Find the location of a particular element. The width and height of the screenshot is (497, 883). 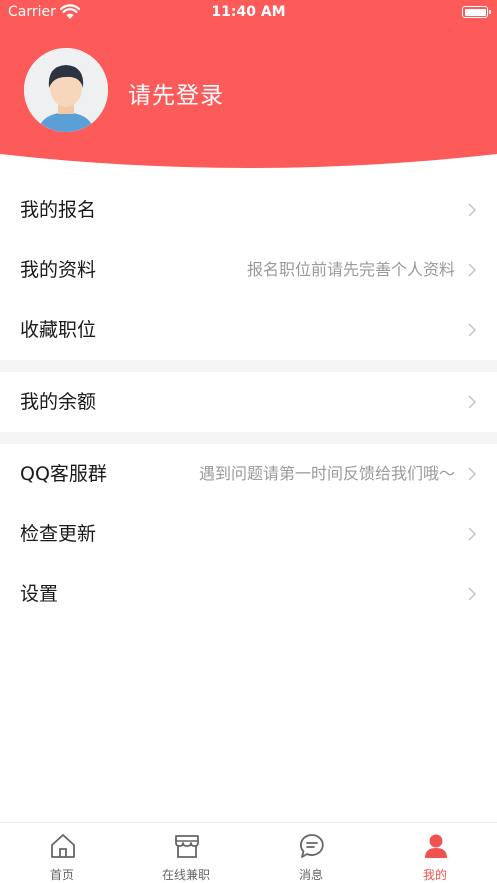

menu-item-check-update: 检查更新 is located at coordinates (248, 534).